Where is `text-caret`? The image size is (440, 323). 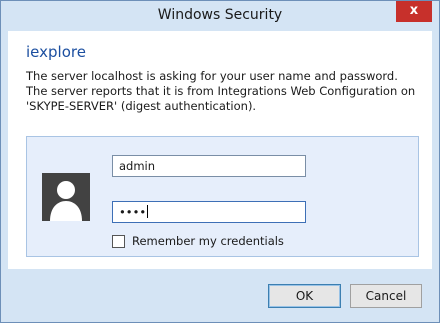
text-caret is located at coordinates (148, 211).